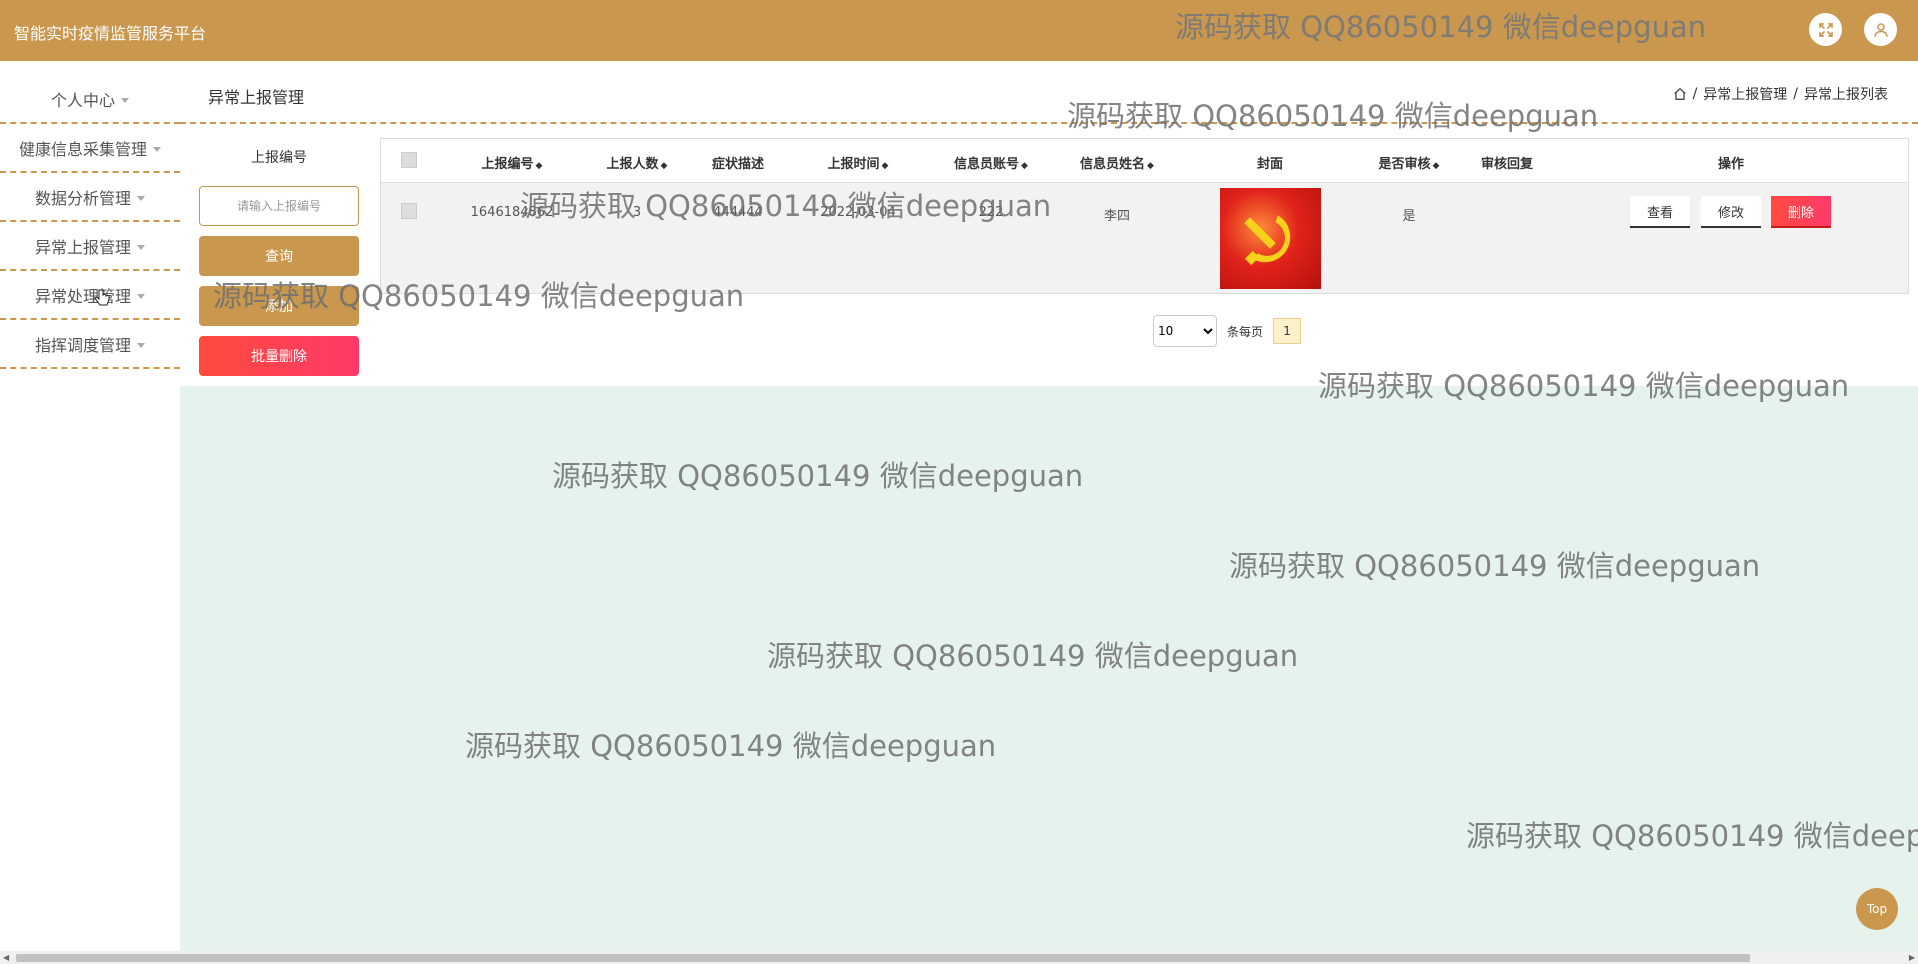  Describe the element at coordinates (82, 198) in the screenshot. I see `sidebar-item-label: 数据分析管理` at that location.